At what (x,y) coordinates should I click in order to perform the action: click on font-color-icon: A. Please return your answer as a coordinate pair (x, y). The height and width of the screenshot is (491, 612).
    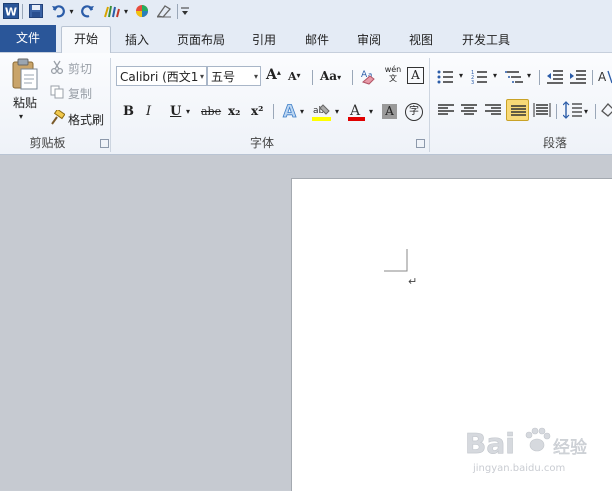
    Looking at the image, I should click on (357, 112).